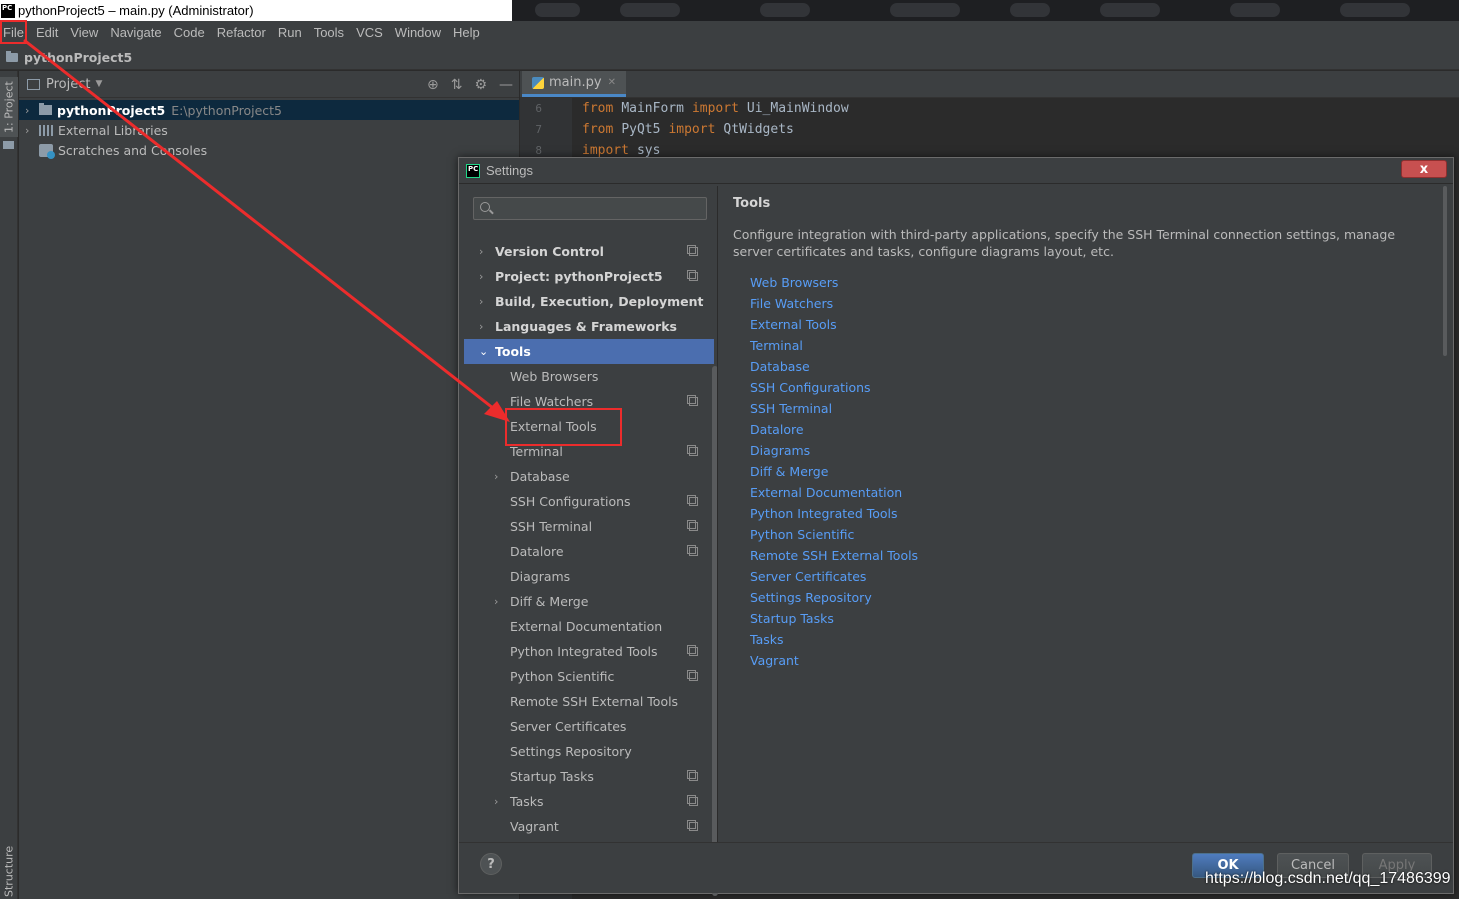 The image size is (1459, 899). Describe the element at coordinates (579, 276) in the screenshot. I see `settings-item-label: Project: pythonProject5` at that location.